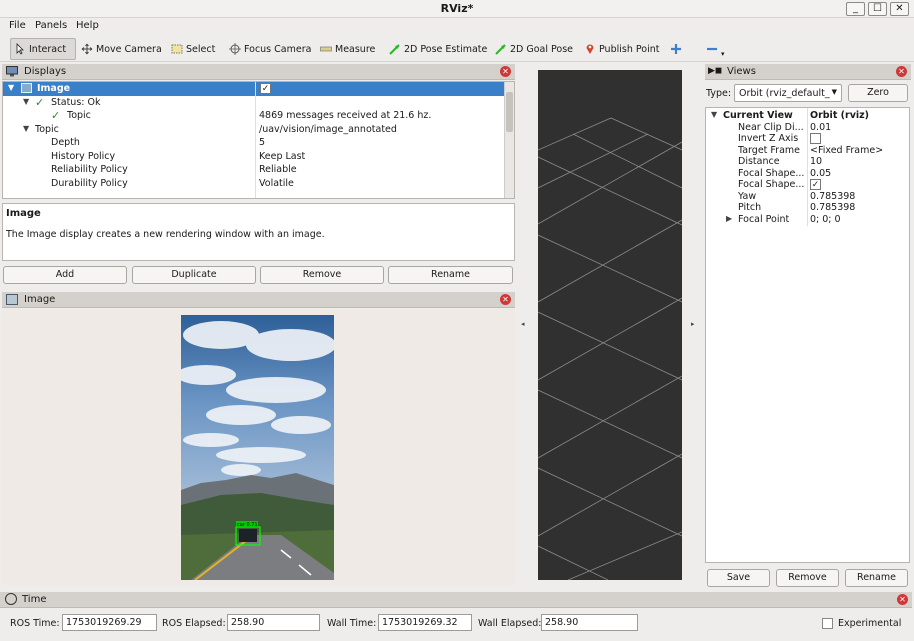 Image resolution: width=914 pixels, height=641 pixels. I want to click on maximize-button: ☐, so click(877, 9).